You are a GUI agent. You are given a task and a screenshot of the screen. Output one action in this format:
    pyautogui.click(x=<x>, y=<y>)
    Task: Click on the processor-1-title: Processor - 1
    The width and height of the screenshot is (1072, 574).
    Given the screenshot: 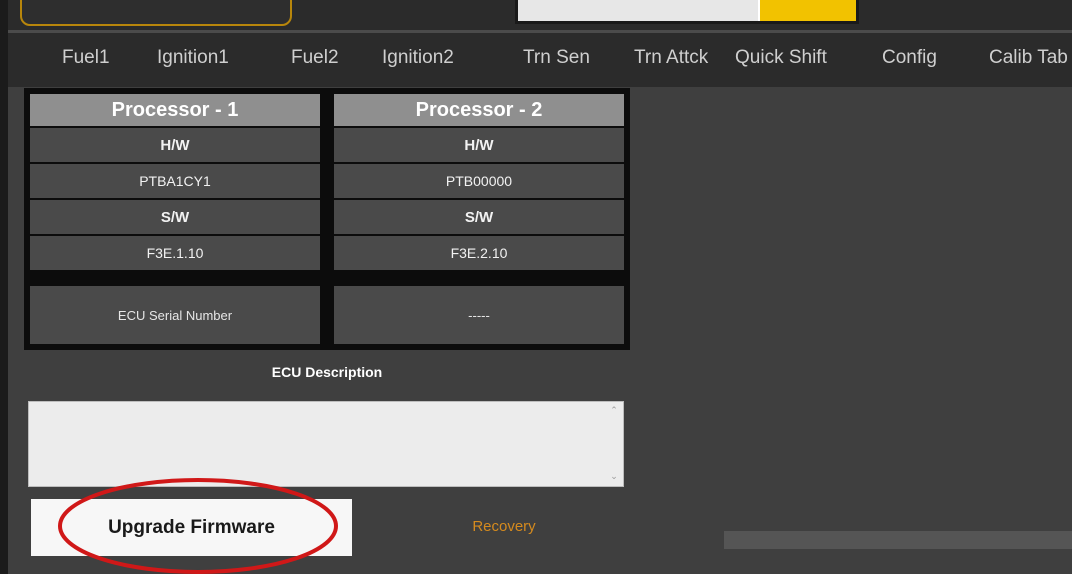 What is the action you would take?
    pyautogui.click(x=175, y=110)
    